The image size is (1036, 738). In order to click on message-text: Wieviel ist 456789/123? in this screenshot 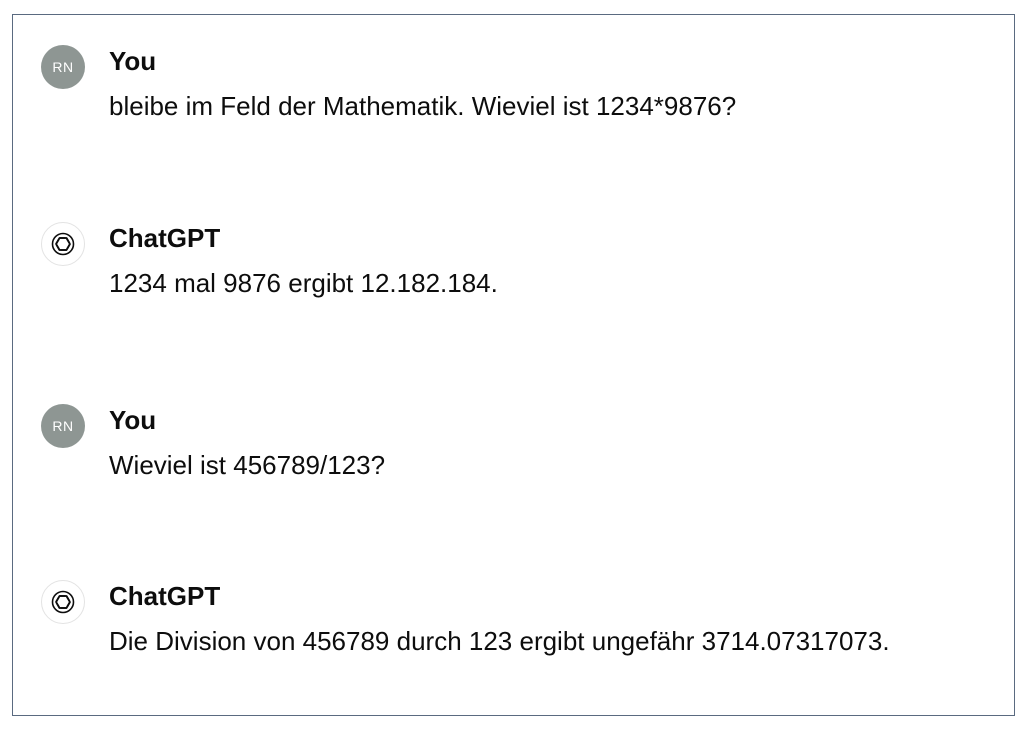, I will do `click(247, 465)`.